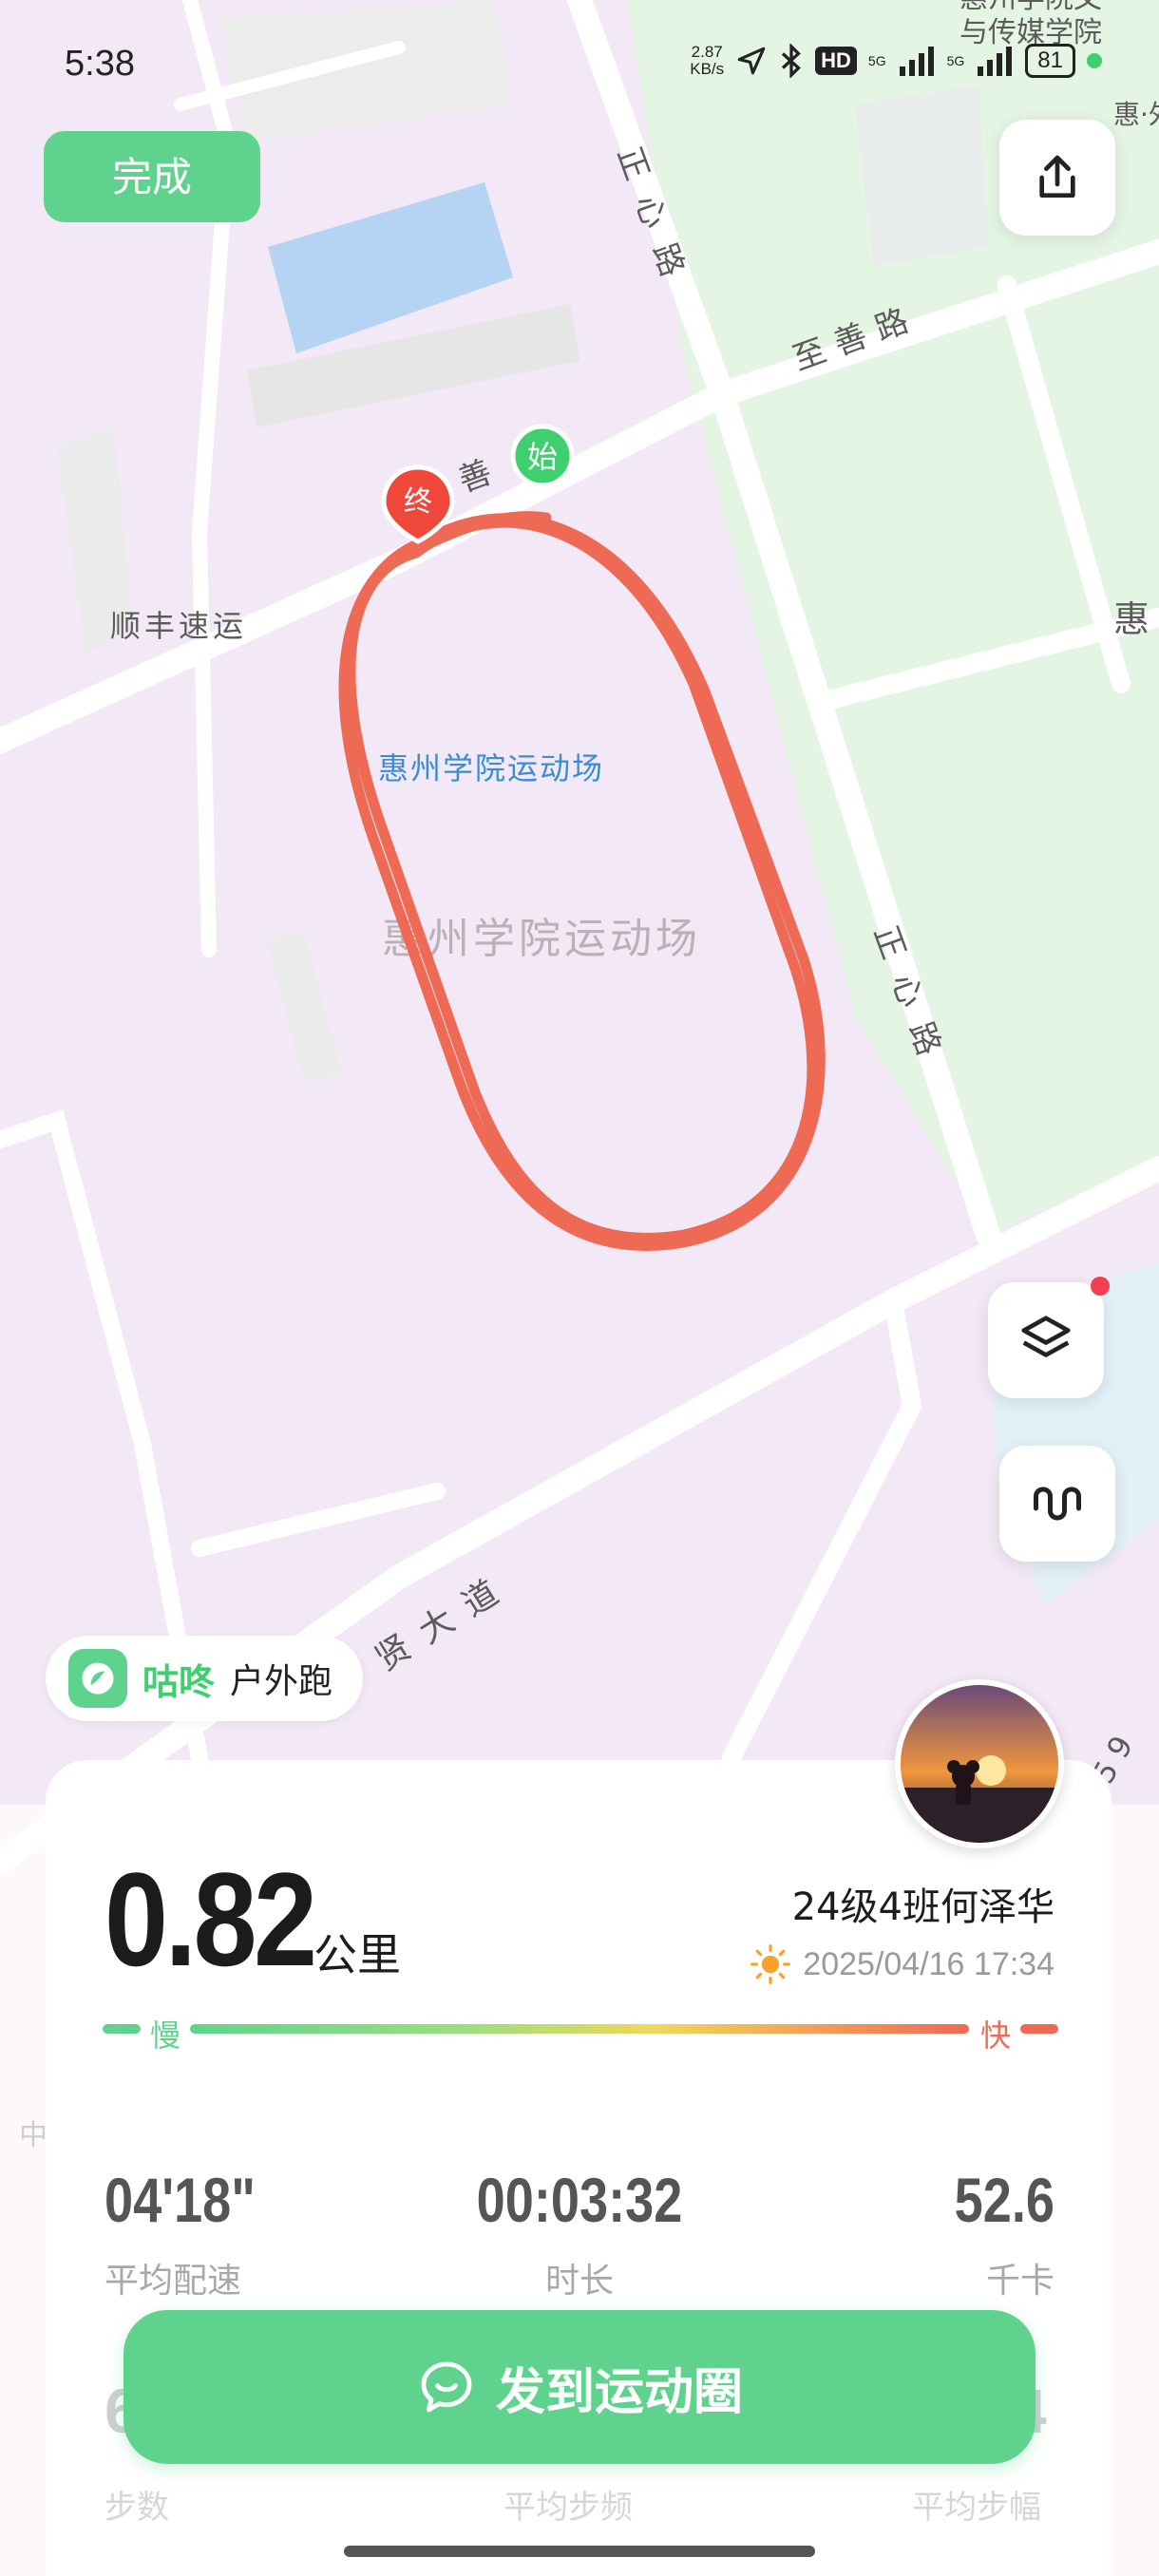 This screenshot has width=1159, height=2576. I want to click on pace-slow-label: 慢, so click(165, 2035).